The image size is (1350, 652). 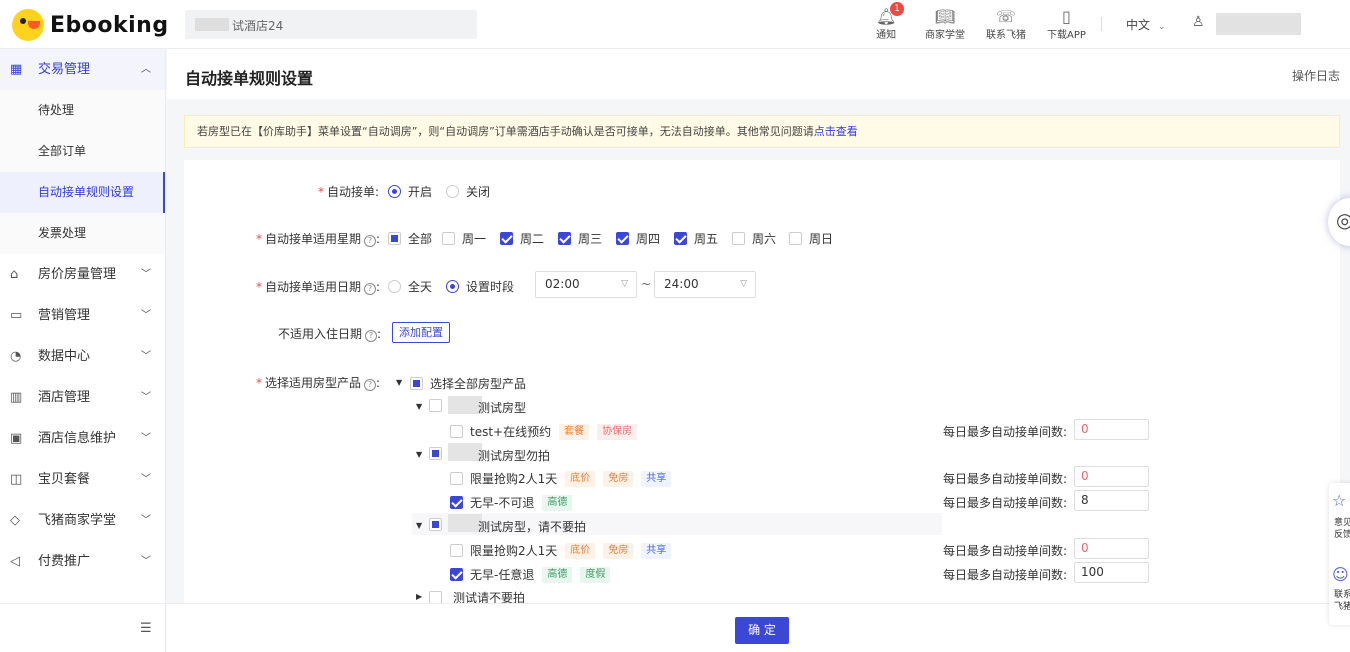 What do you see at coordinates (420, 287) in the screenshot?
I see `radio-label: 全天` at bounding box center [420, 287].